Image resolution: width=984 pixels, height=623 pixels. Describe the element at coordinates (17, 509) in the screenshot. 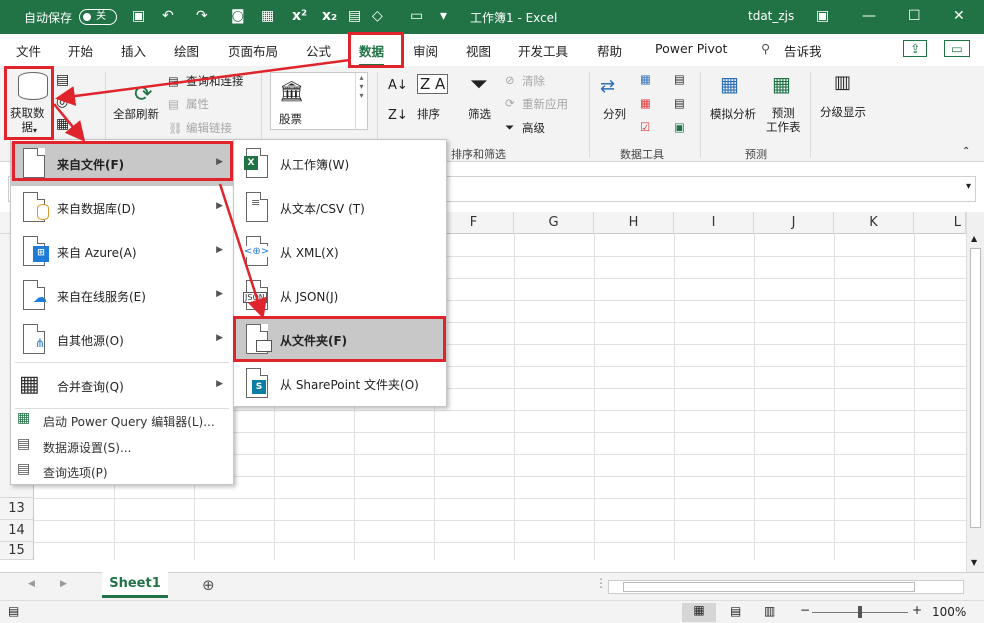

I see `row-header: 13` at that location.